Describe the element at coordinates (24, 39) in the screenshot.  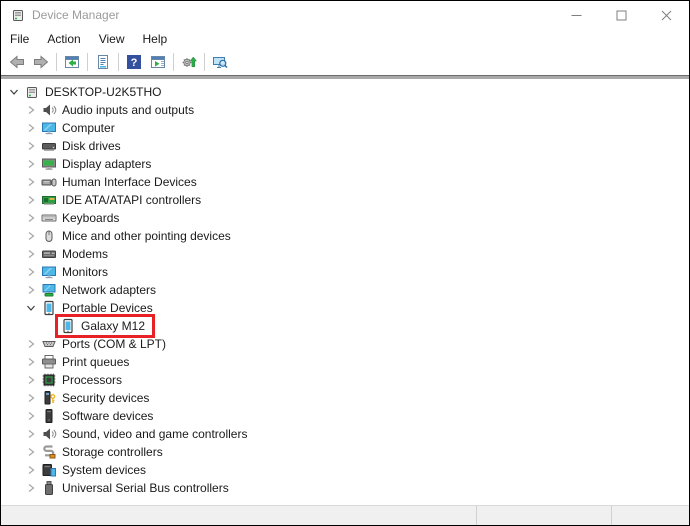
I see `menu-file: File` at that location.